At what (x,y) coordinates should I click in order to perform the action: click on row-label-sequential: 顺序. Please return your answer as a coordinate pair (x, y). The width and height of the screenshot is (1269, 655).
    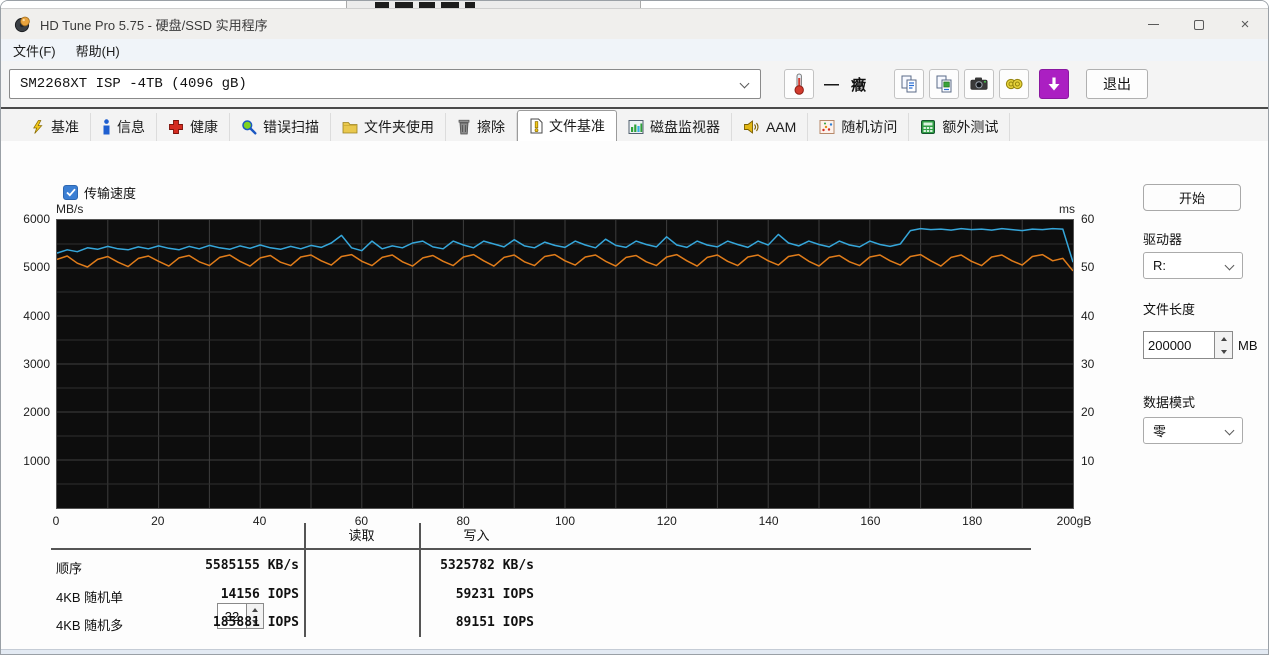
    Looking at the image, I should click on (69, 568).